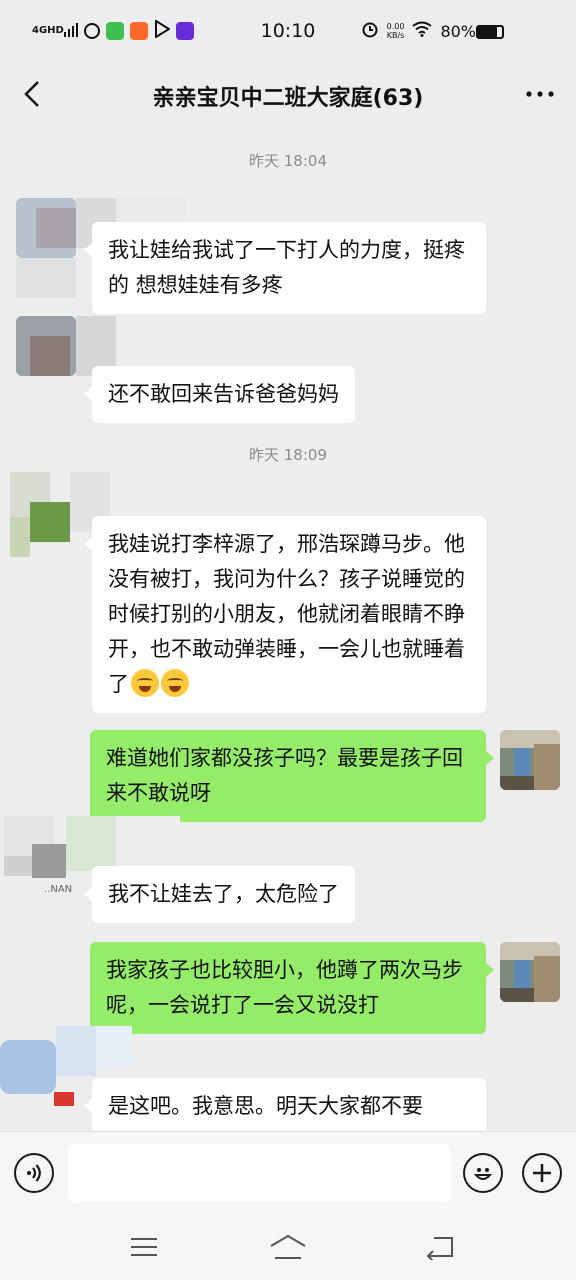  I want to click on sender-name: ..NAN, so click(58, 889).